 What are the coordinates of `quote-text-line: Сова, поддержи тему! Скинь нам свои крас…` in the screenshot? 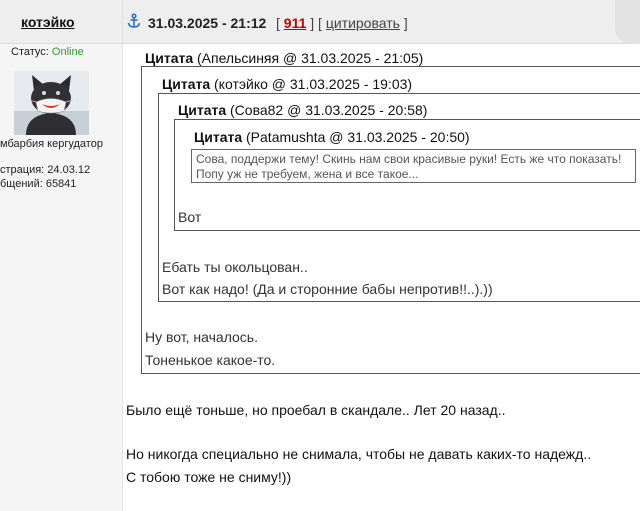 It's located at (409, 159).